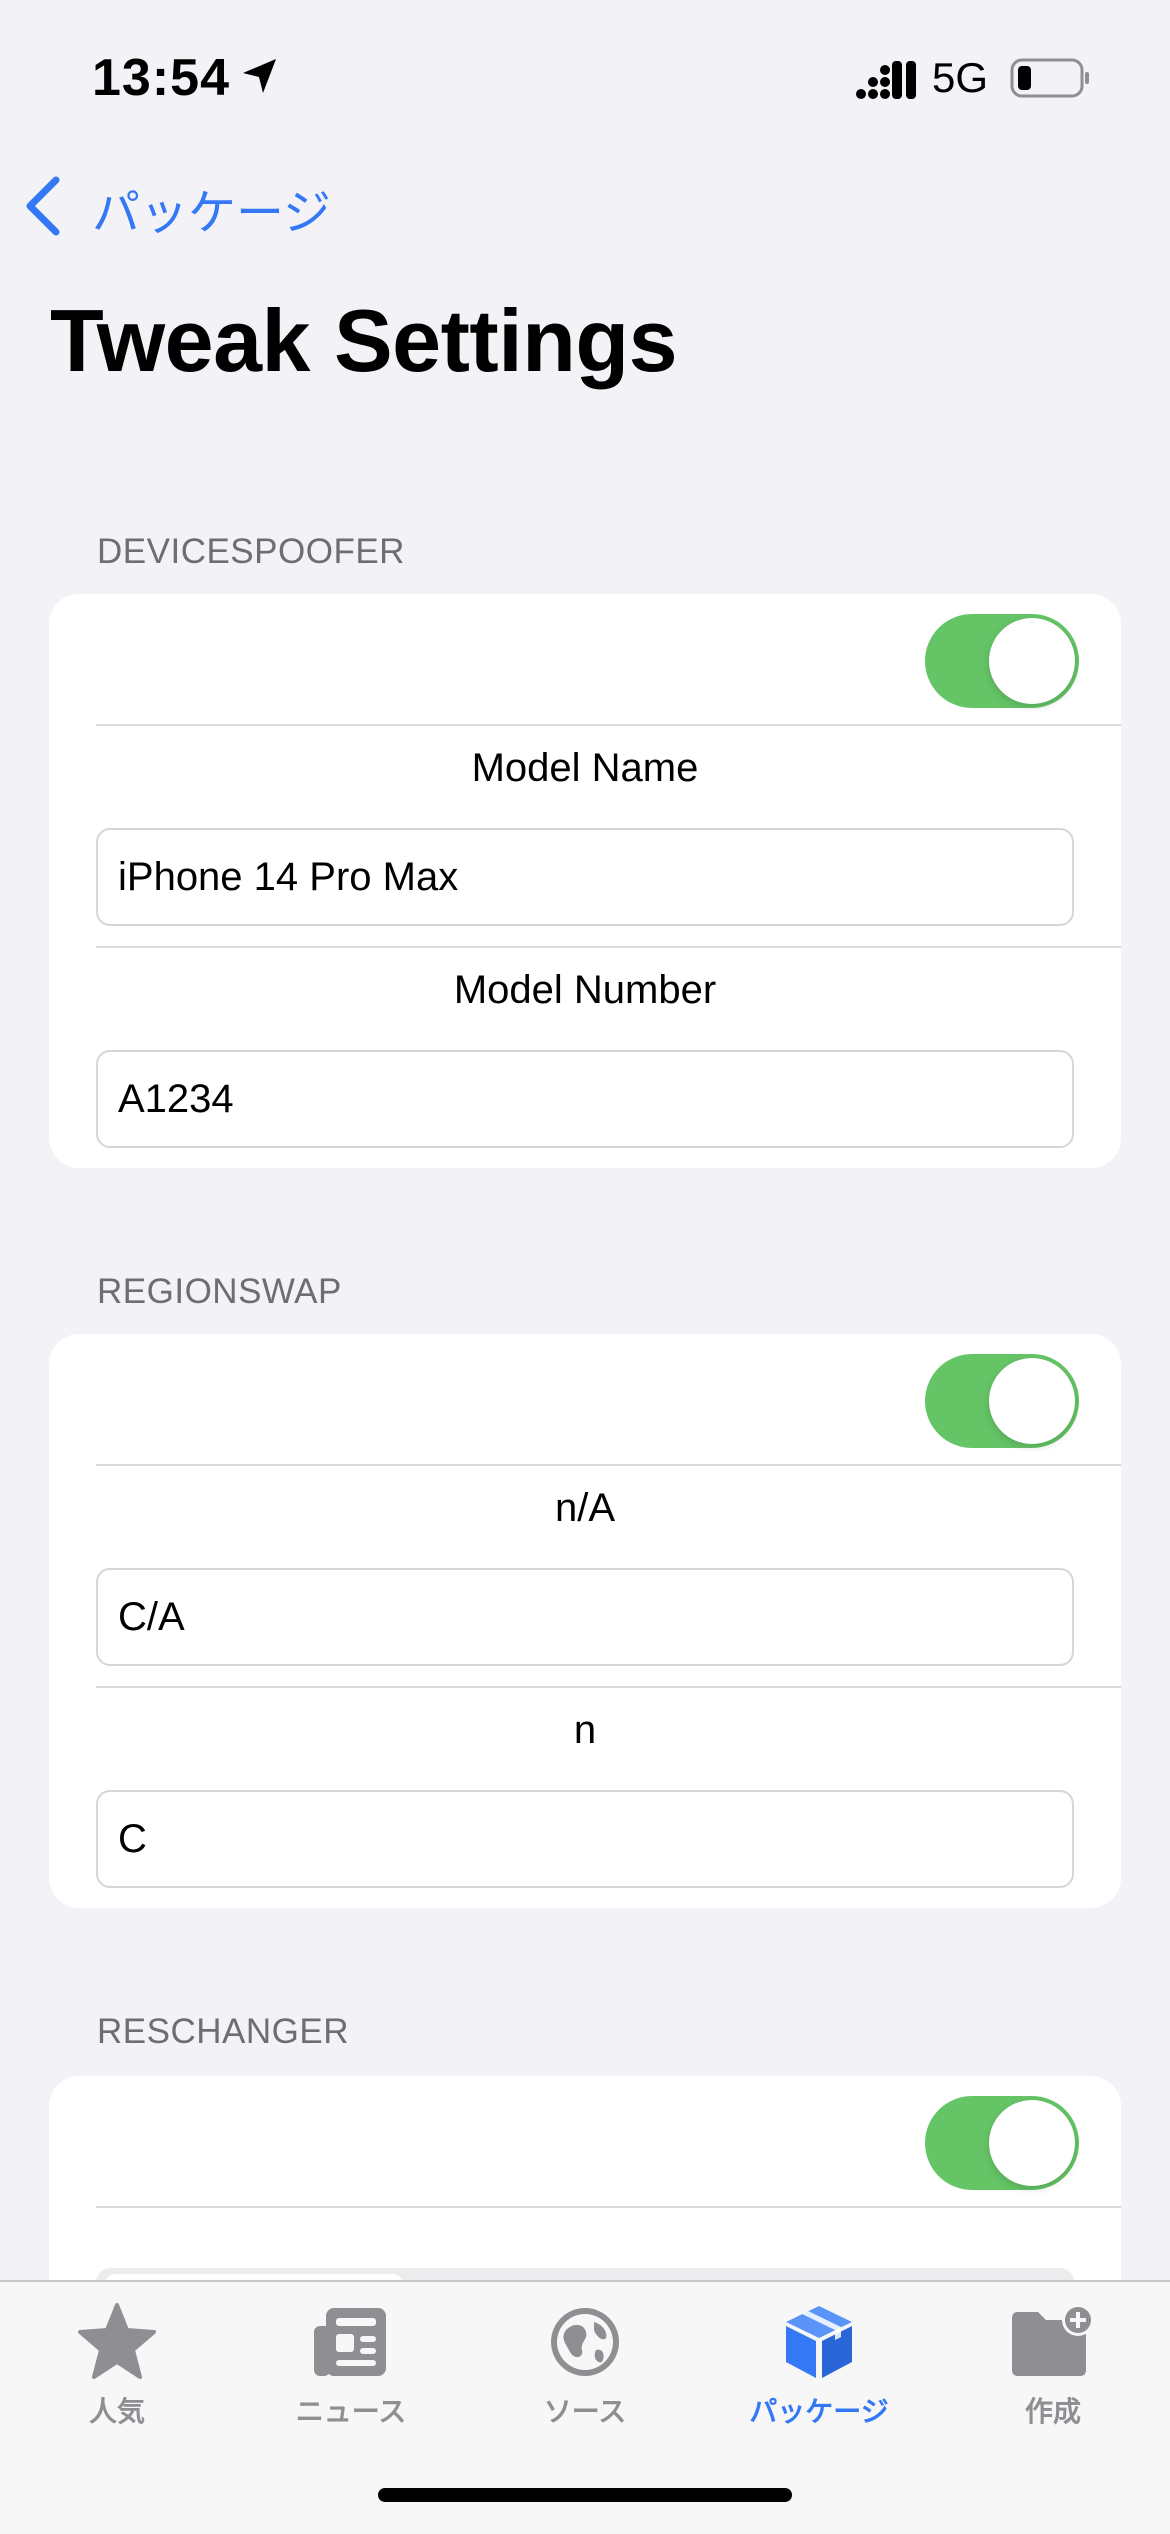 This screenshot has width=1170, height=2534. I want to click on tab-label: ソース, so click(585, 2411).